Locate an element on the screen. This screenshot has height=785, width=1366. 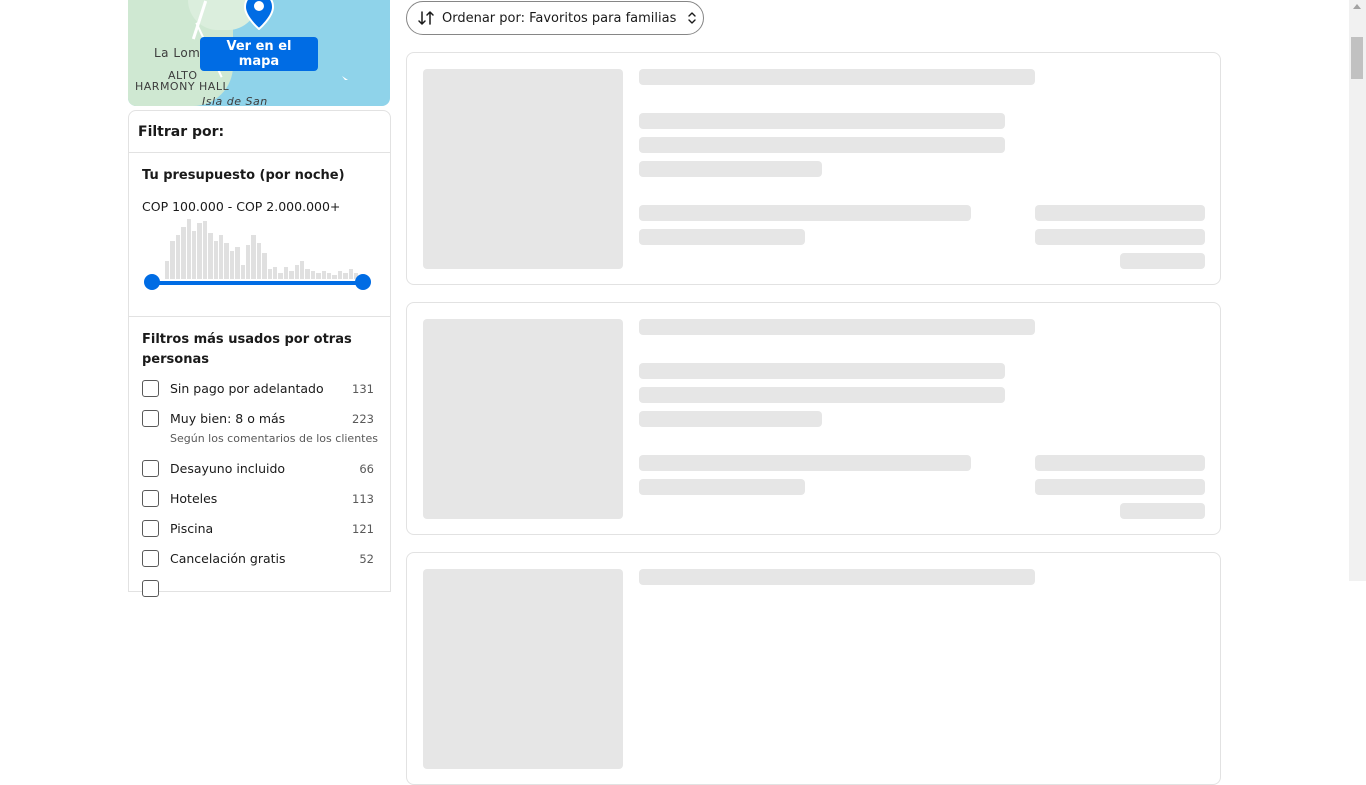
map-label-harmony-hall: HARMONY HALL is located at coordinates (182, 86).